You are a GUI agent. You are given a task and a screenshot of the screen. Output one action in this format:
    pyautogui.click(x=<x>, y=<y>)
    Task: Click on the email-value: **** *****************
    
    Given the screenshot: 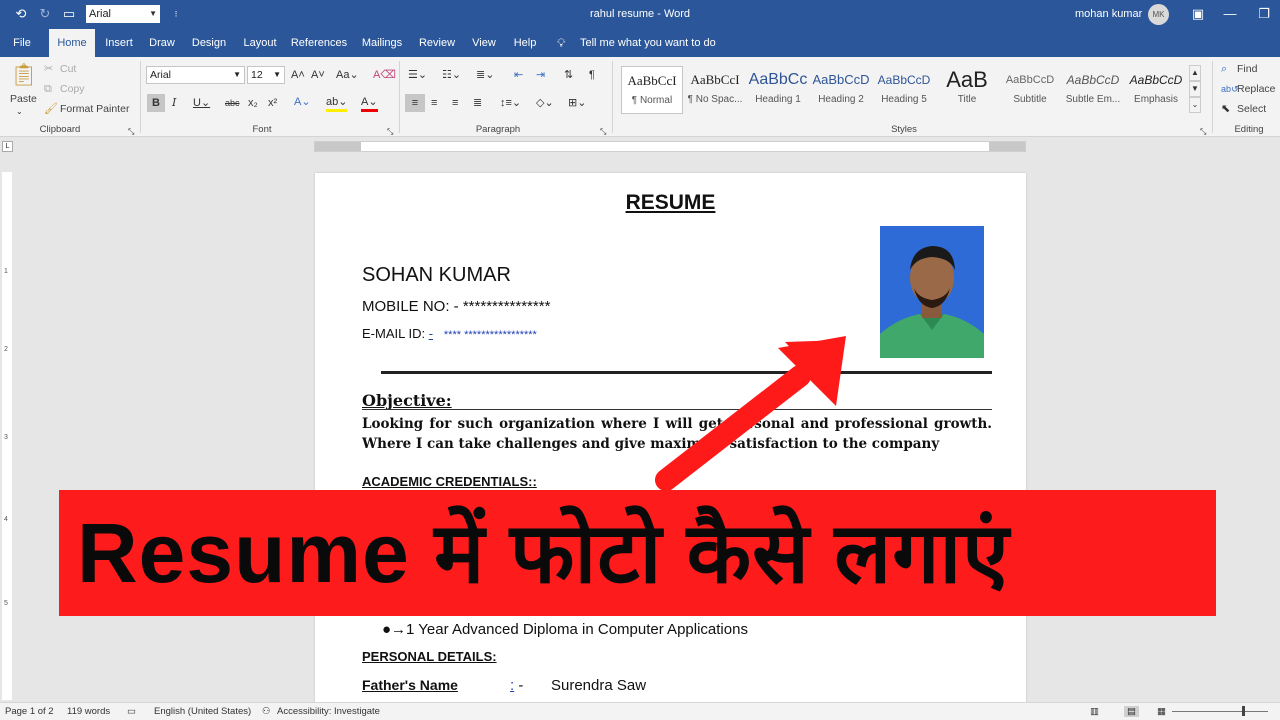 What is the action you would take?
    pyautogui.click(x=490, y=335)
    